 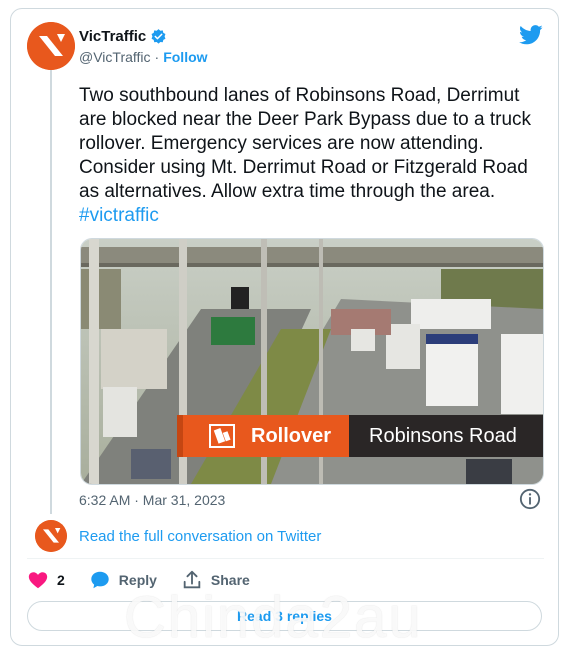 What do you see at coordinates (291, 436) in the screenshot?
I see `rollover-label: Rollover` at bounding box center [291, 436].